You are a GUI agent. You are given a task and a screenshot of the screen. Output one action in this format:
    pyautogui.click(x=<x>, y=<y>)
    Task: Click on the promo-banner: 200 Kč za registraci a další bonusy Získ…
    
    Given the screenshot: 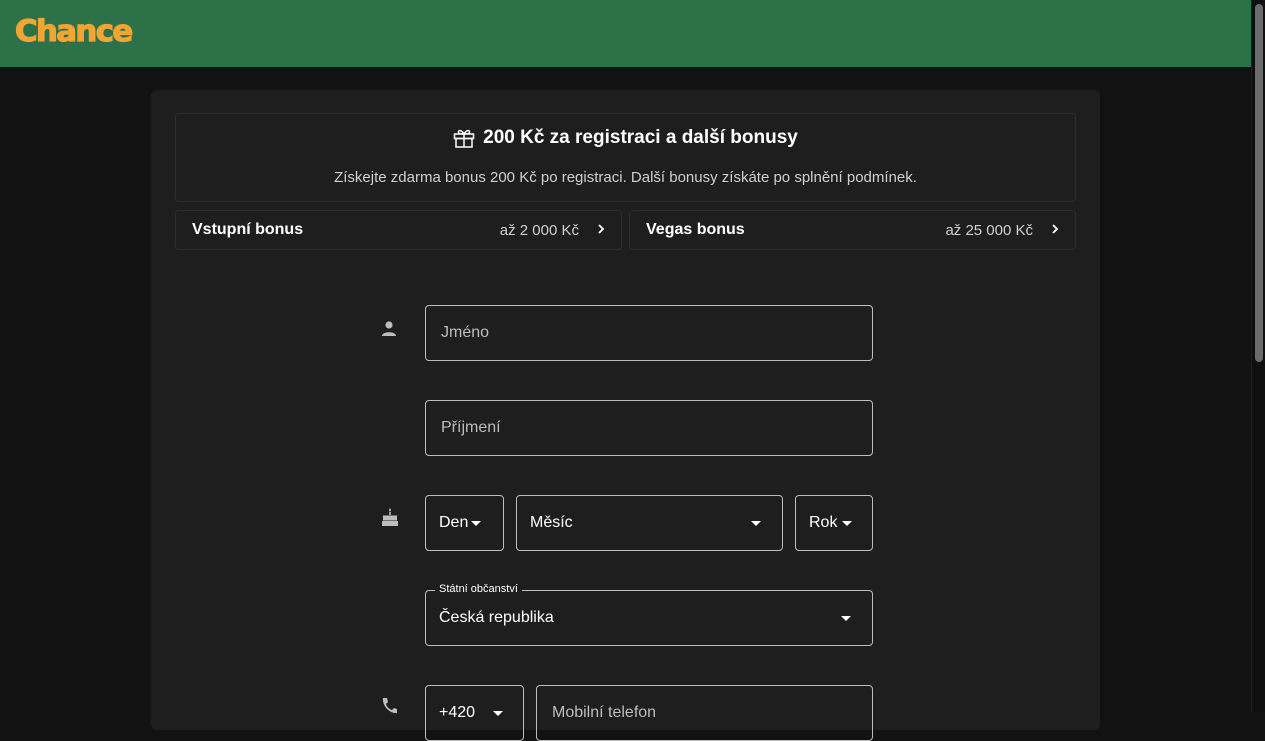 What is the action you would take?
    pyautogui.click(x=625, y=157)
    